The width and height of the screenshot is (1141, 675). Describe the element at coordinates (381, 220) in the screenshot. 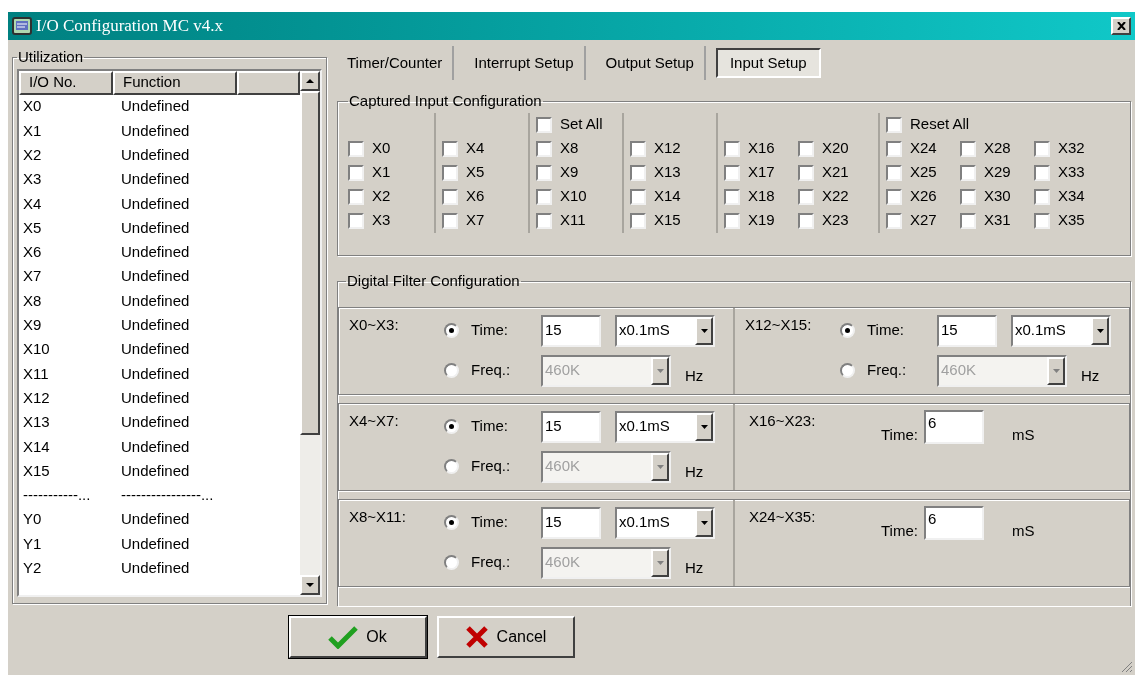

I see `checkbox-label: X3` at that location.